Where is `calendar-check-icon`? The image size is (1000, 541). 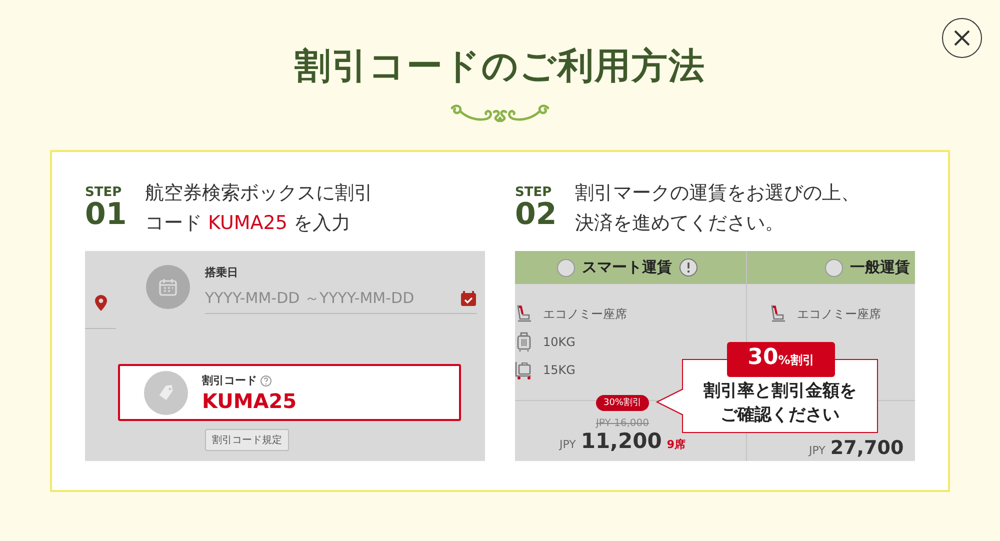 calendar-check-icon is located at coordinates (468, 298).